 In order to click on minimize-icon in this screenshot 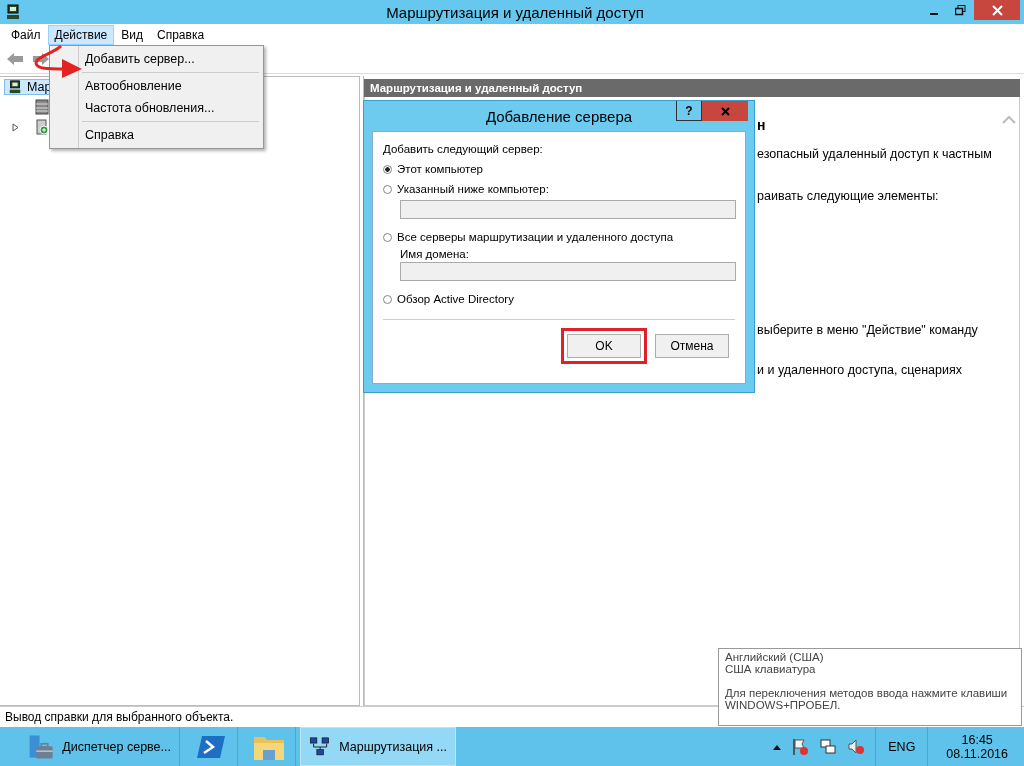, I will do `click(933, 14)`.